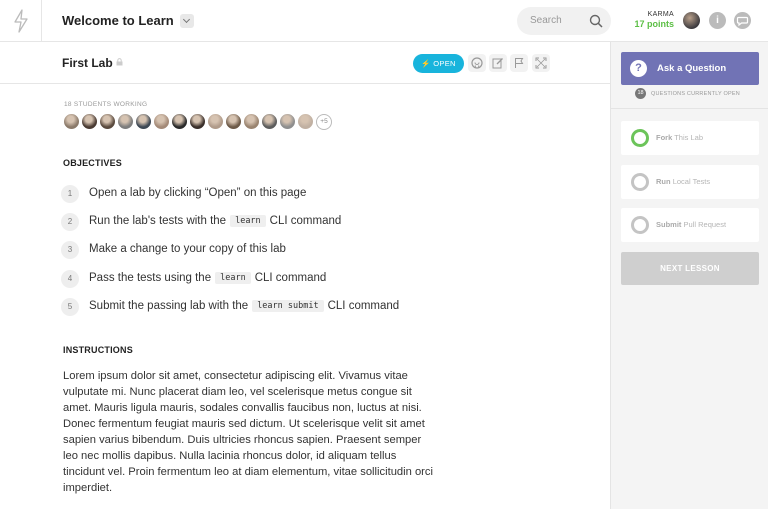  I want to click on objective-number: 2, so click(70, 222).